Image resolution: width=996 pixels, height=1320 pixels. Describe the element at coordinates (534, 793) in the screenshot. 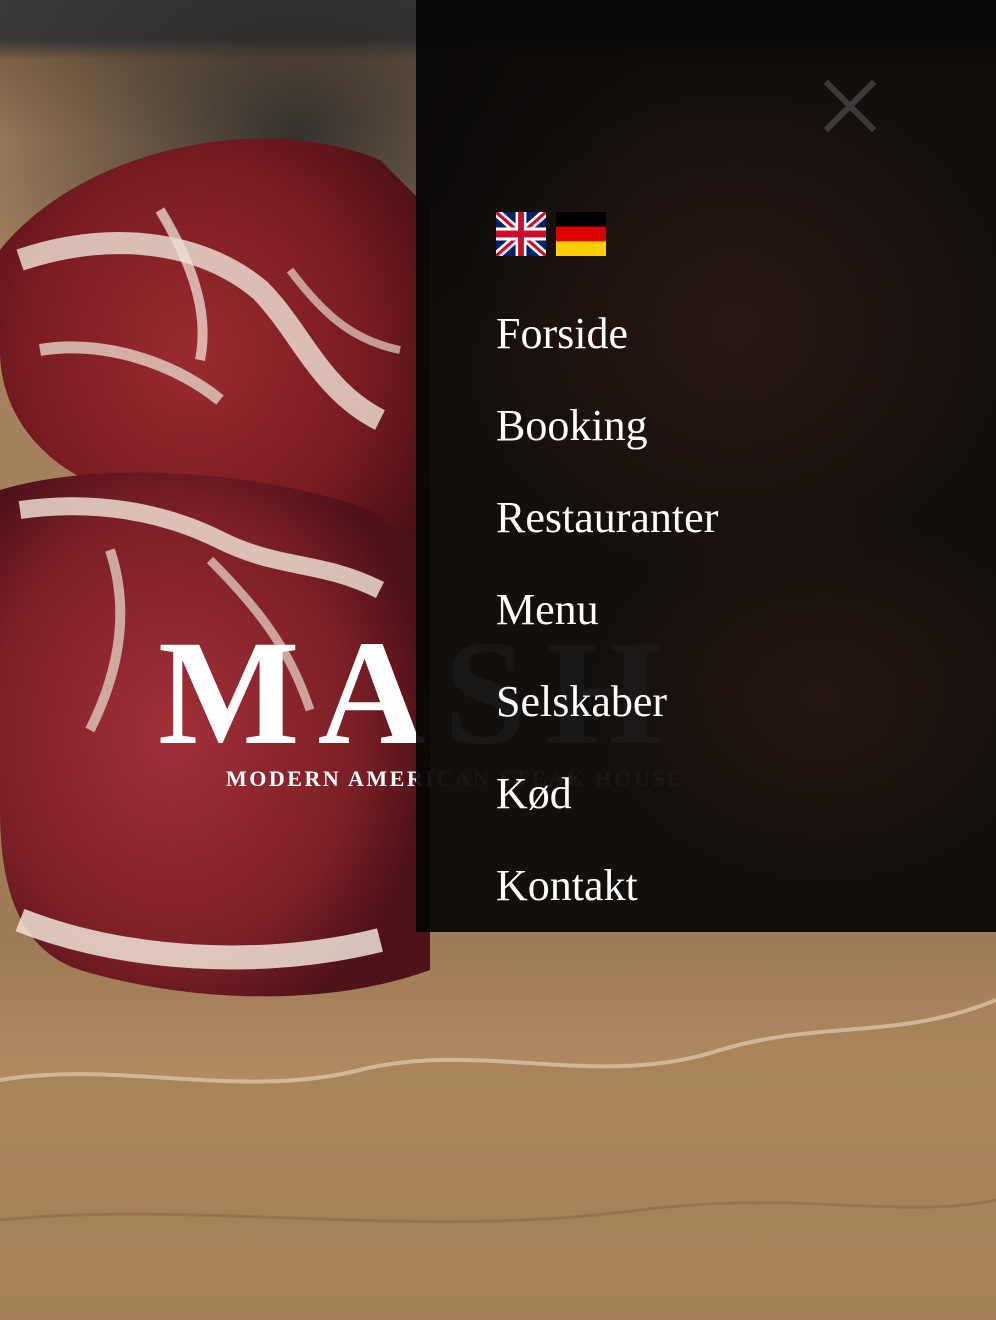

I see `nav-link-kod: Kød` at that location.